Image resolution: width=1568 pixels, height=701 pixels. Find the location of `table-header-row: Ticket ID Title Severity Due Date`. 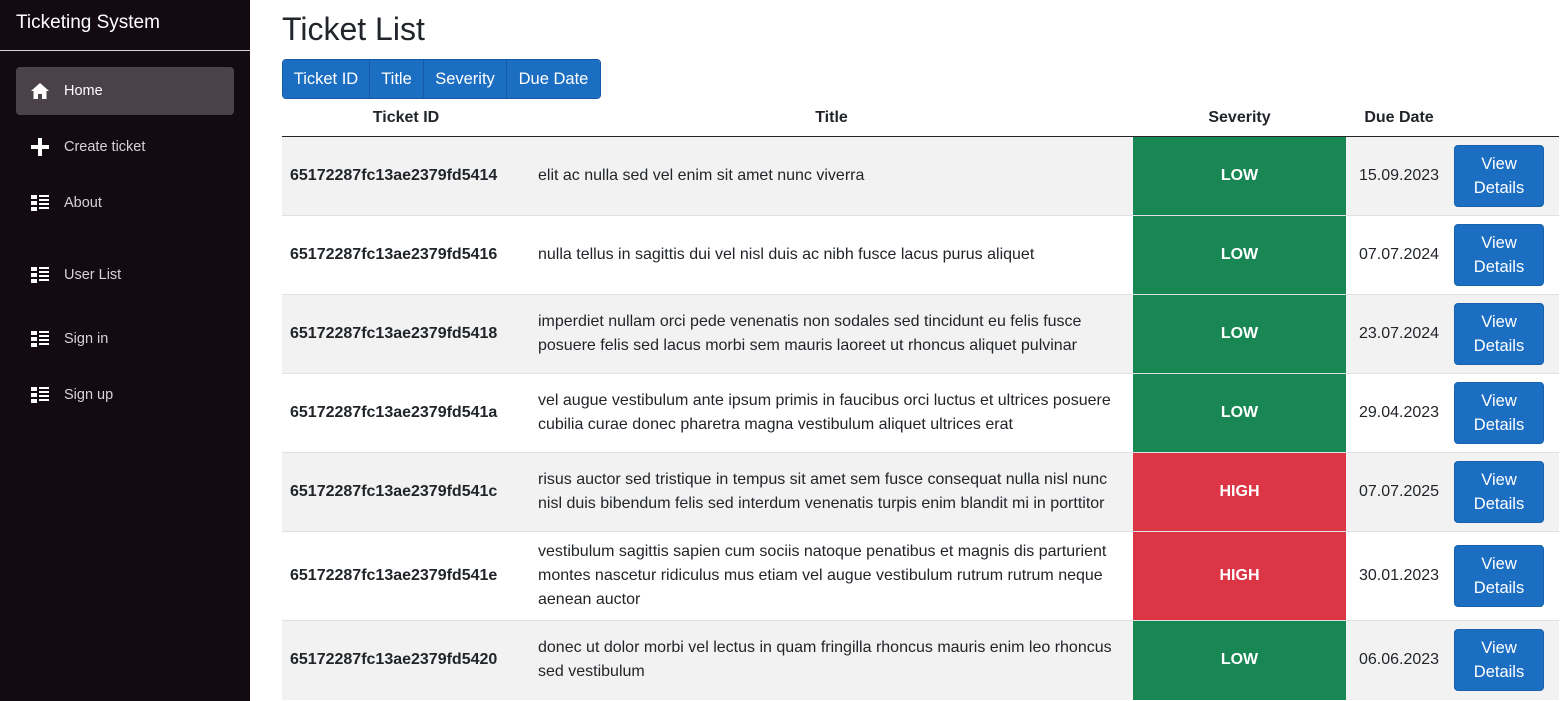

table-header-row: Ticket ID Title Severity Due Date is located at coordinates (920, 118).